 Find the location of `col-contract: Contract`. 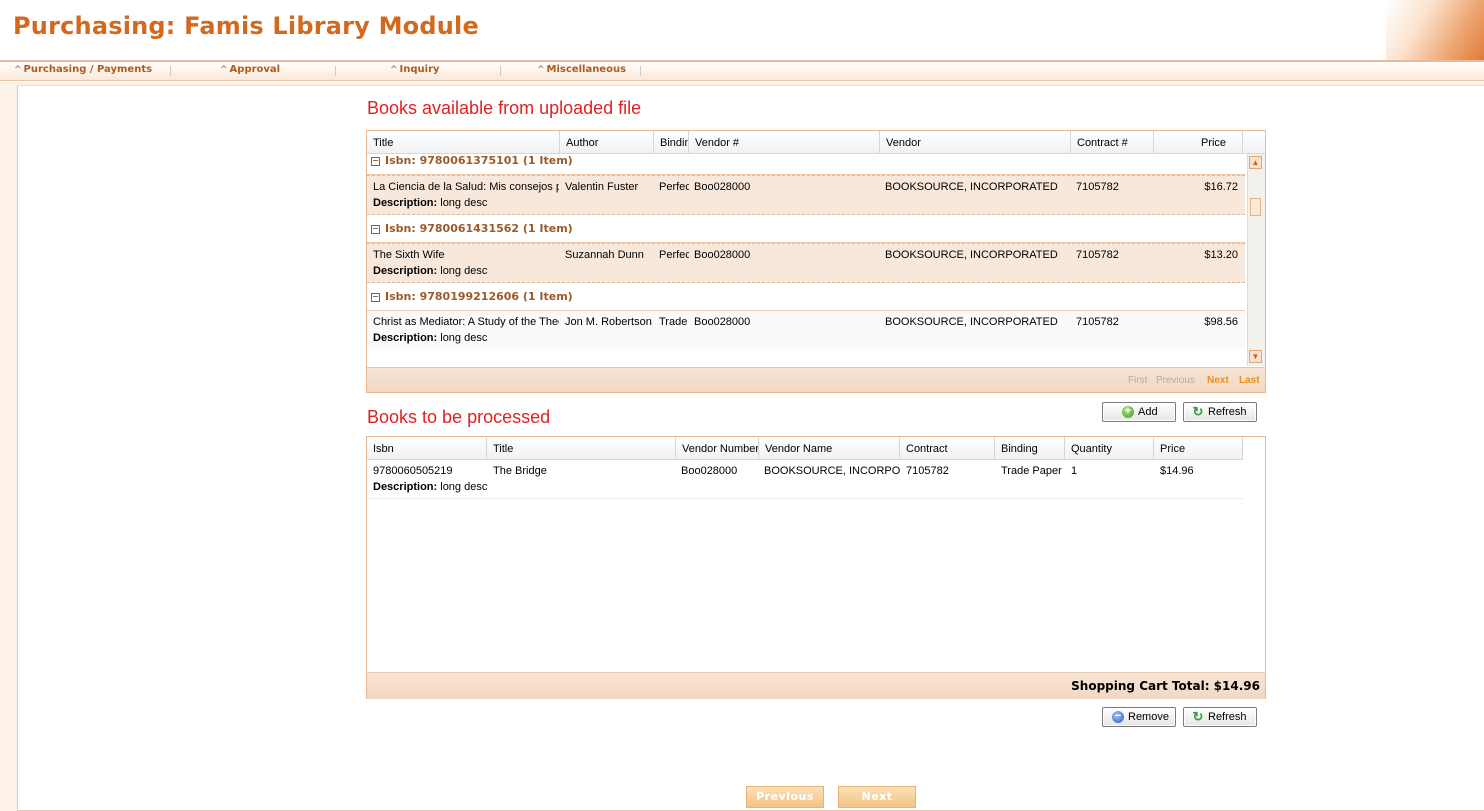

col-contract: Contract is located at coordinates (947, 448).